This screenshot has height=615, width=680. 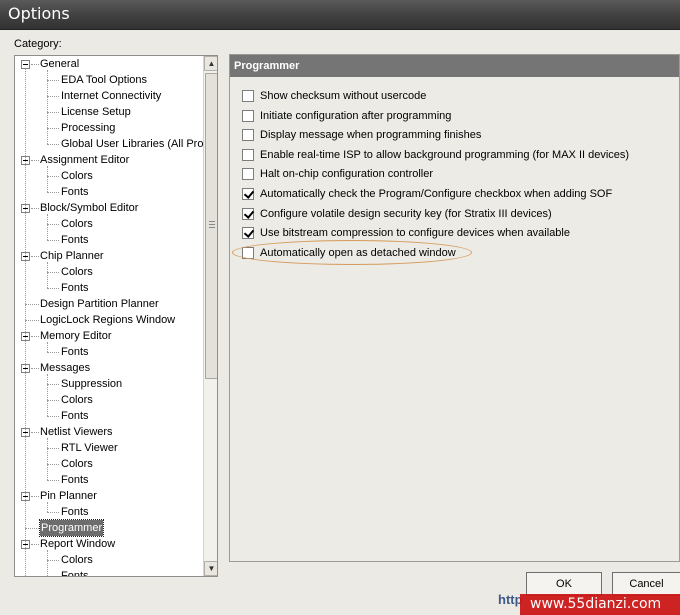 I want to click on scroll-up-icon: ▲, so click(x=210, y=63).